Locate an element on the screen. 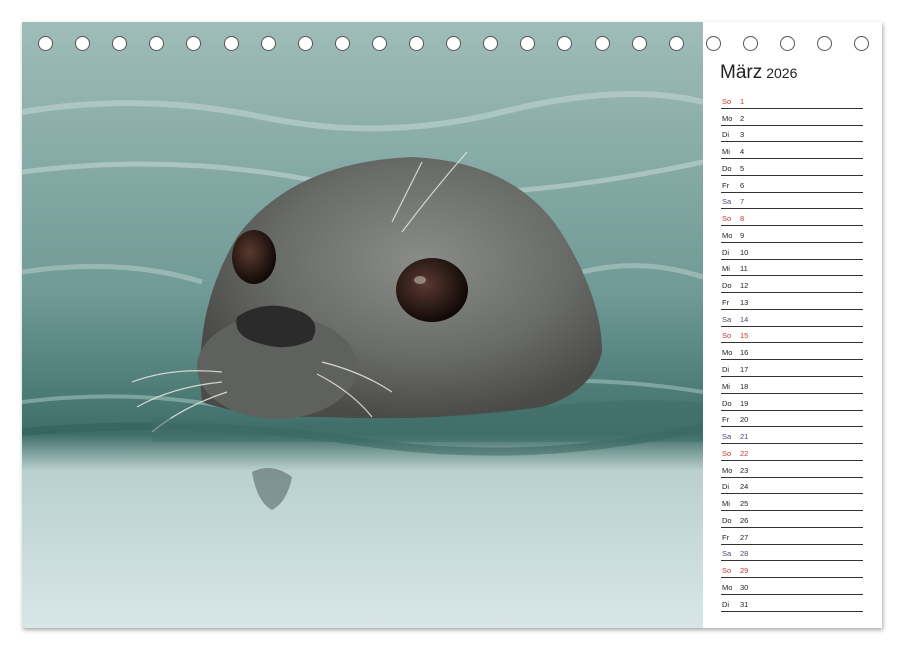  day-row: Mo 2 is located at coordinates (792, 117).